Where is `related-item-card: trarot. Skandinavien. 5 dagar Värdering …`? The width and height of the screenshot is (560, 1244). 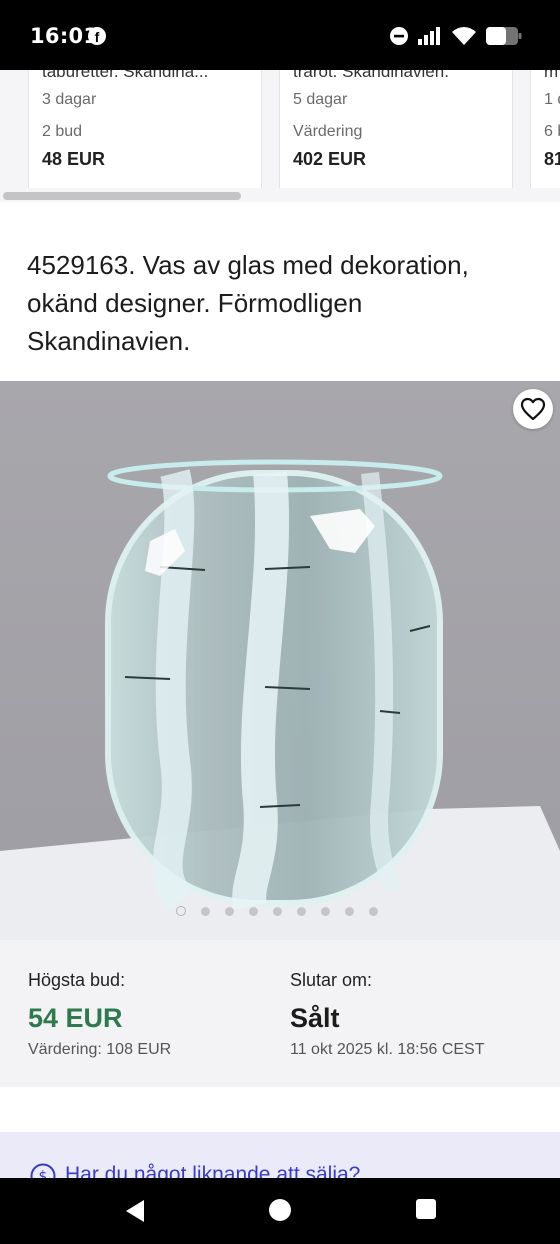 related-item-card: trarot. Skandinavien. 5 dagar Värdering … is located at coordinates (396, 129).